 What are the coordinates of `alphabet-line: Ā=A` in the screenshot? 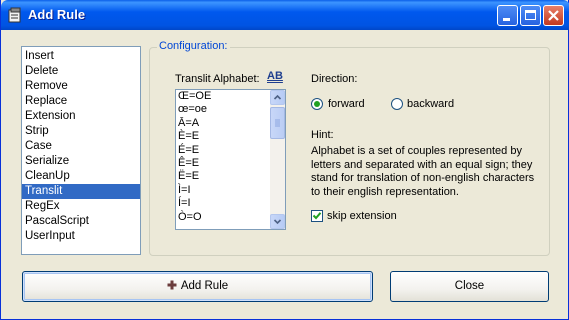 It's located at (189, 122).